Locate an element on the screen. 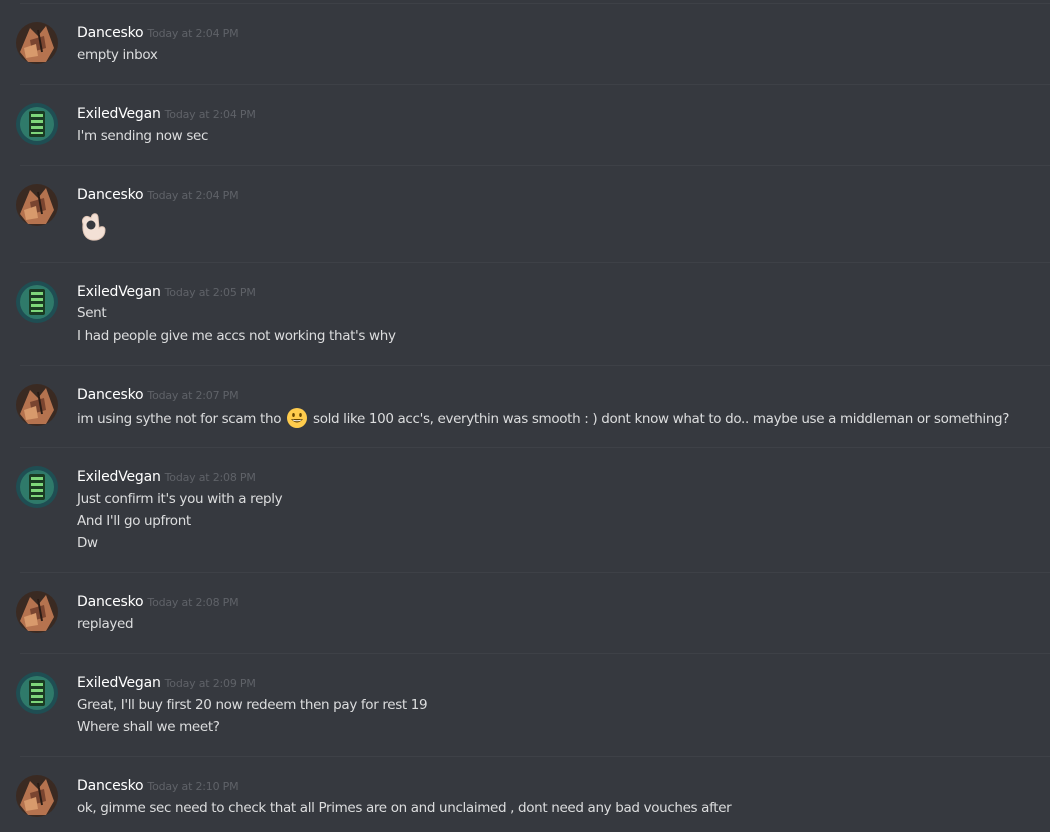  message-header: ExiledVegan Today at 2:04 PM is located at coordinates (166, 113).